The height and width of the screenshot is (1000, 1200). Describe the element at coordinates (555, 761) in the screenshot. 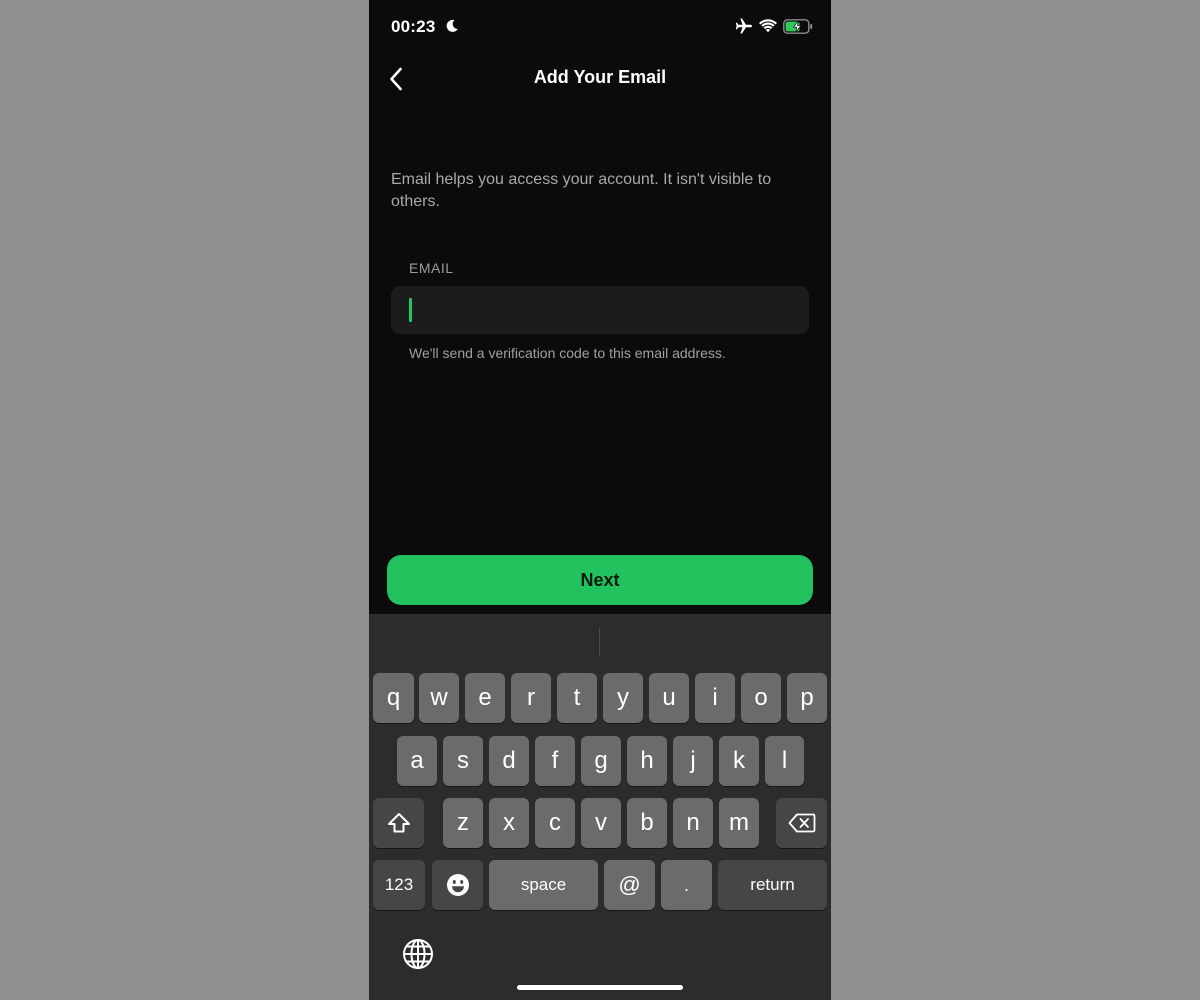

I see `key-f: f` at that location.